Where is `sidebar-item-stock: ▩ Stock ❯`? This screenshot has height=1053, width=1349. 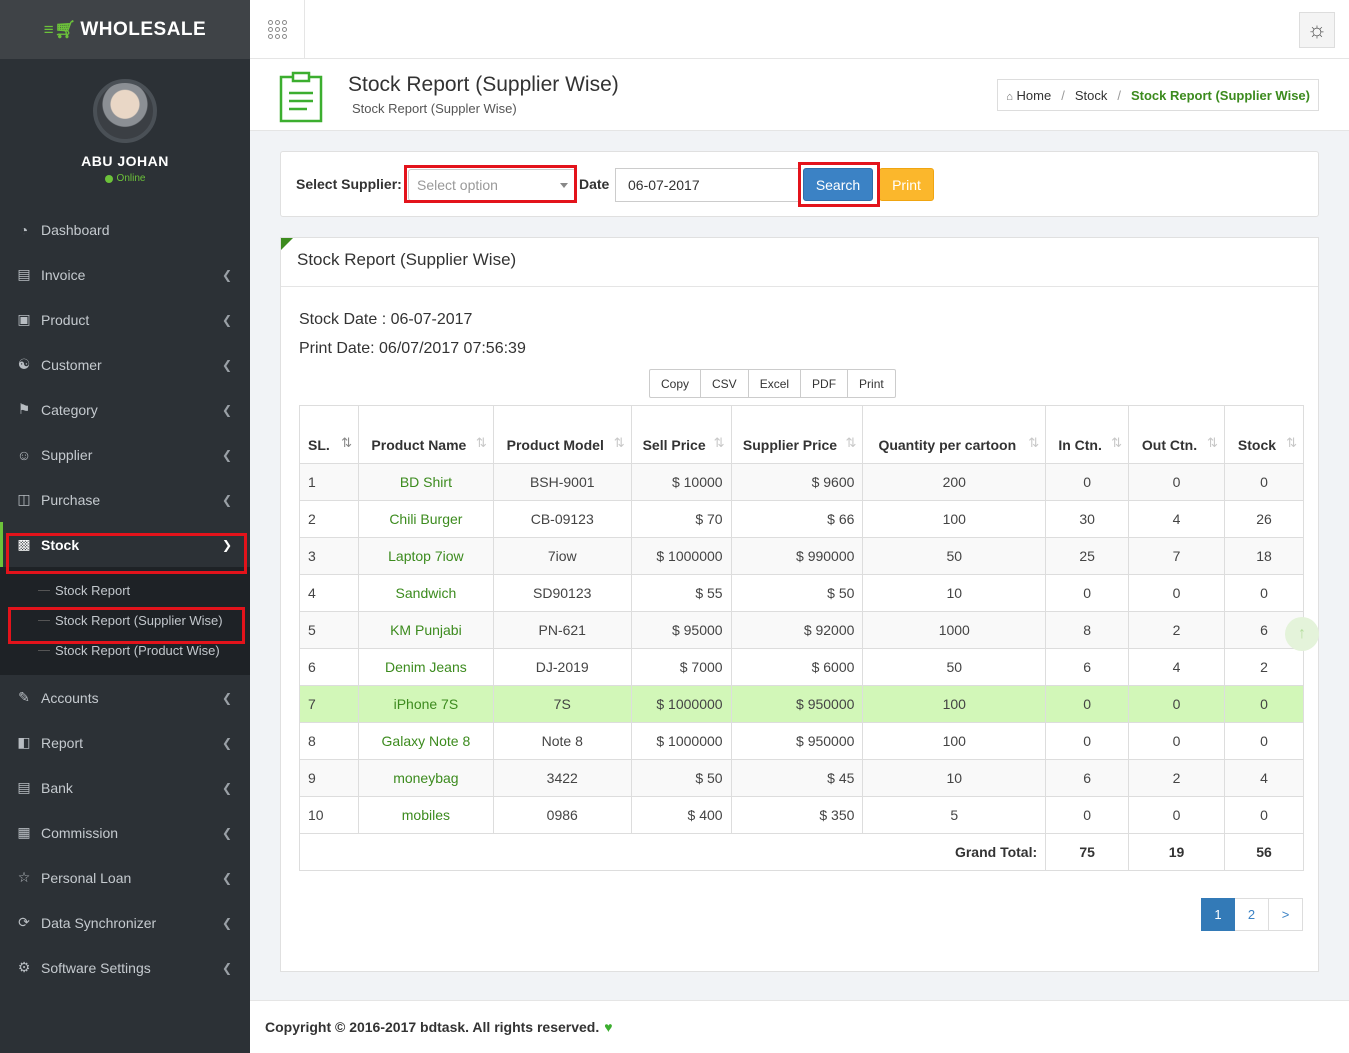
sidebar-item-stock: ▩ Stock ❯ is located at coordinates (125, 544).